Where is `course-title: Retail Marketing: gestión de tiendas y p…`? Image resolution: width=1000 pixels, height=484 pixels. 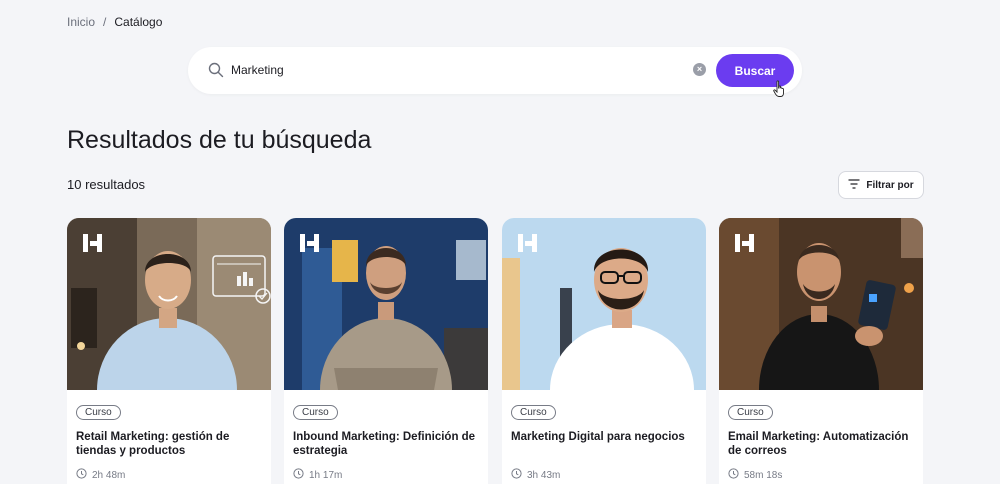 course-title: Retail Marketing: gestión de tiendas y p… is located at coordinates (171, 444).